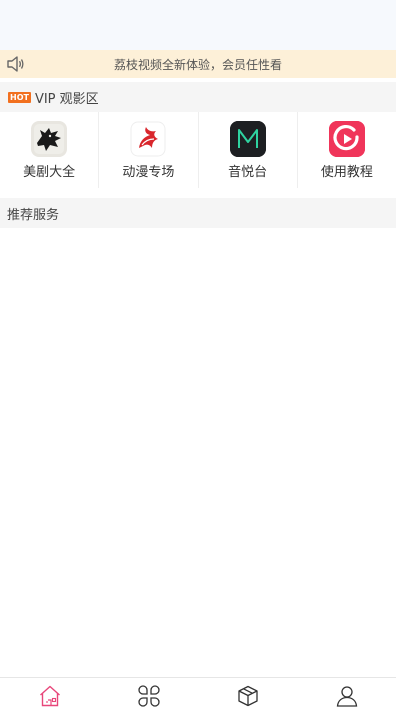 The image size is (396, 713). What do you see at coordinates (198, 25) in the screenshot?
I see `status-bar` at bounding box center [198, 25].